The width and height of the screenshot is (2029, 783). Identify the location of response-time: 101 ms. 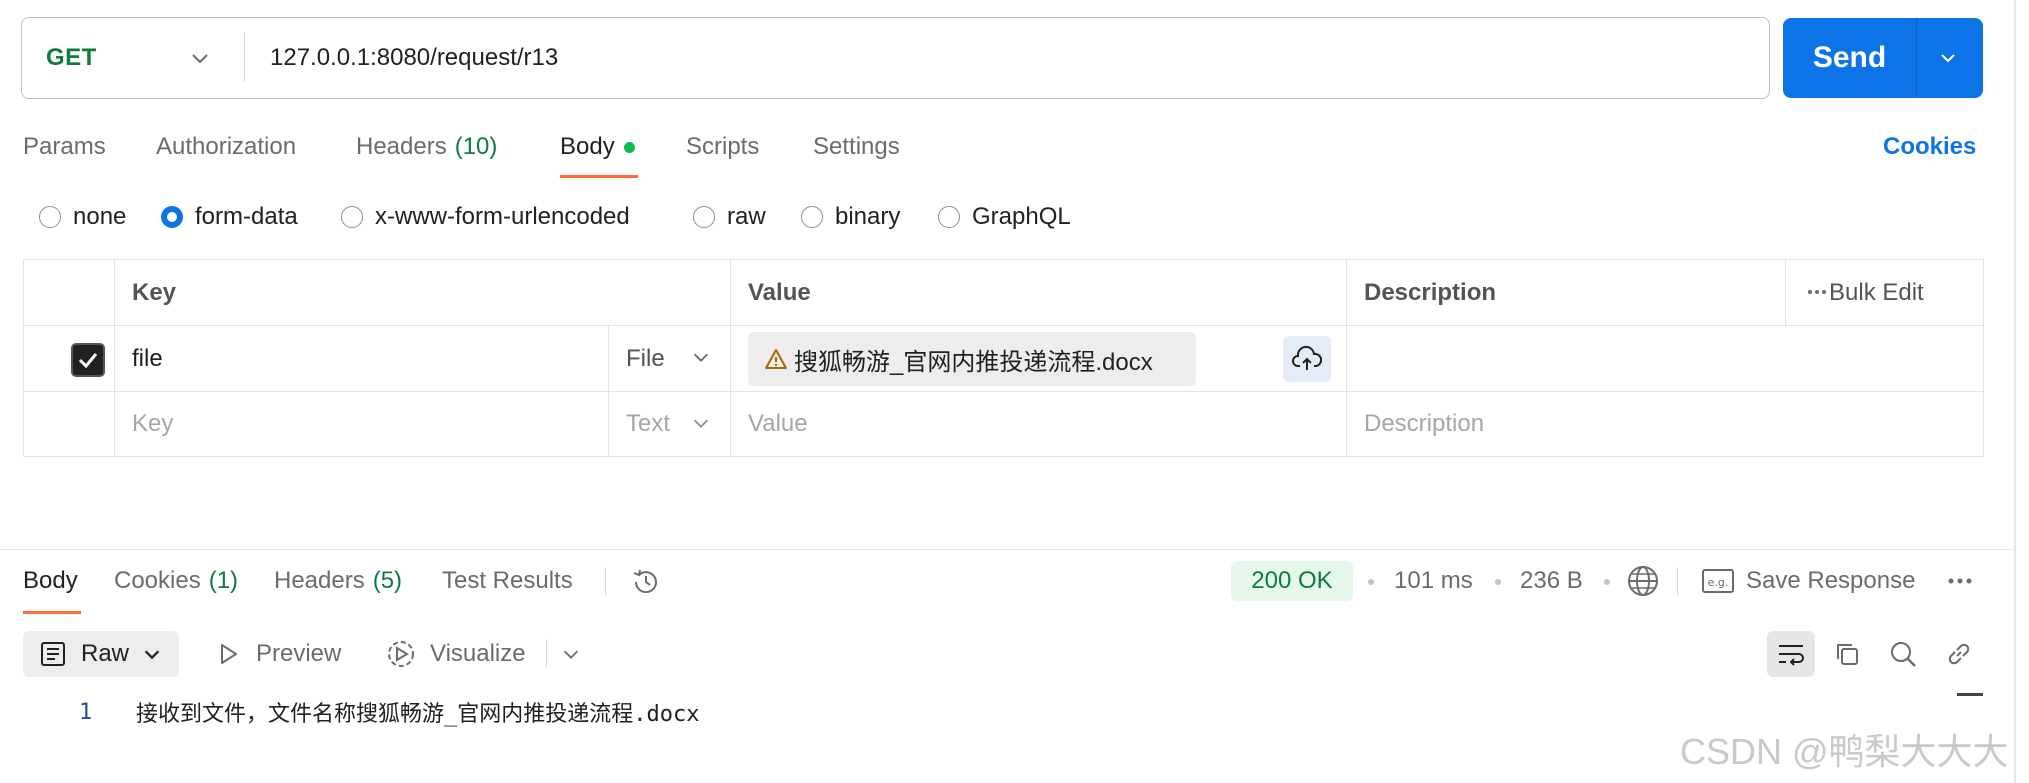
(1433, 581).